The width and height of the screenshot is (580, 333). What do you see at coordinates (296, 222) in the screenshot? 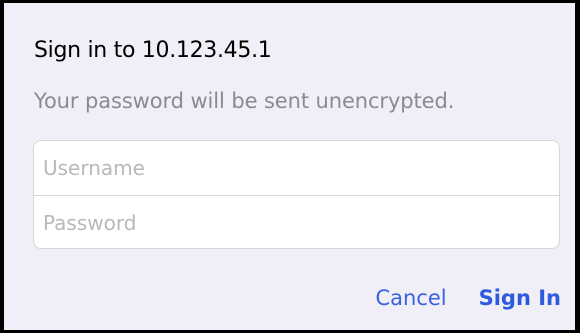
I see `password-field` at bounding box center [296, 222].